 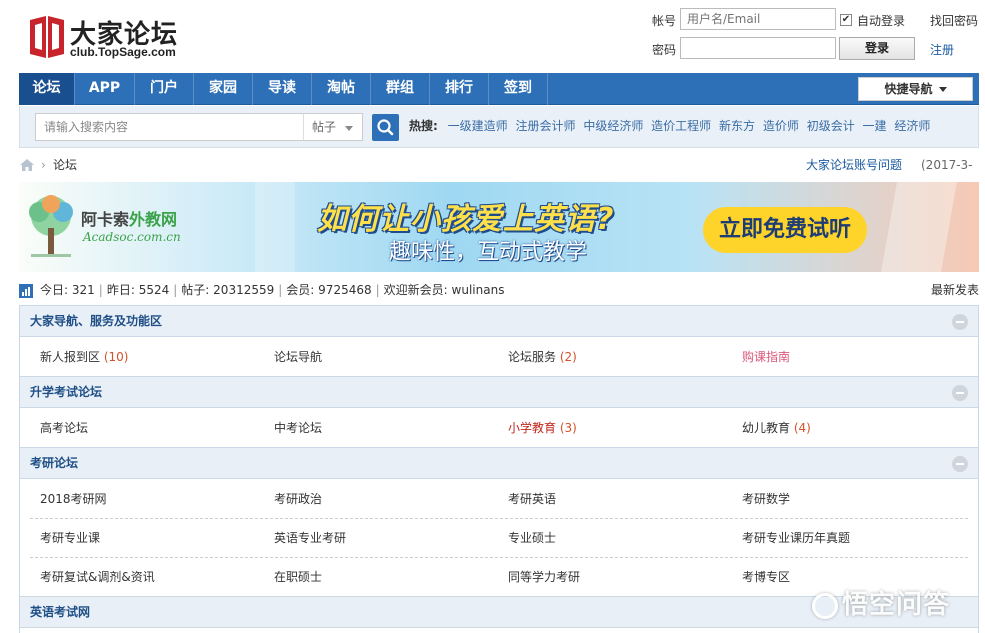 I want to click on section-header: 大家导航、服务及功能区, so click(x=499, y=321).